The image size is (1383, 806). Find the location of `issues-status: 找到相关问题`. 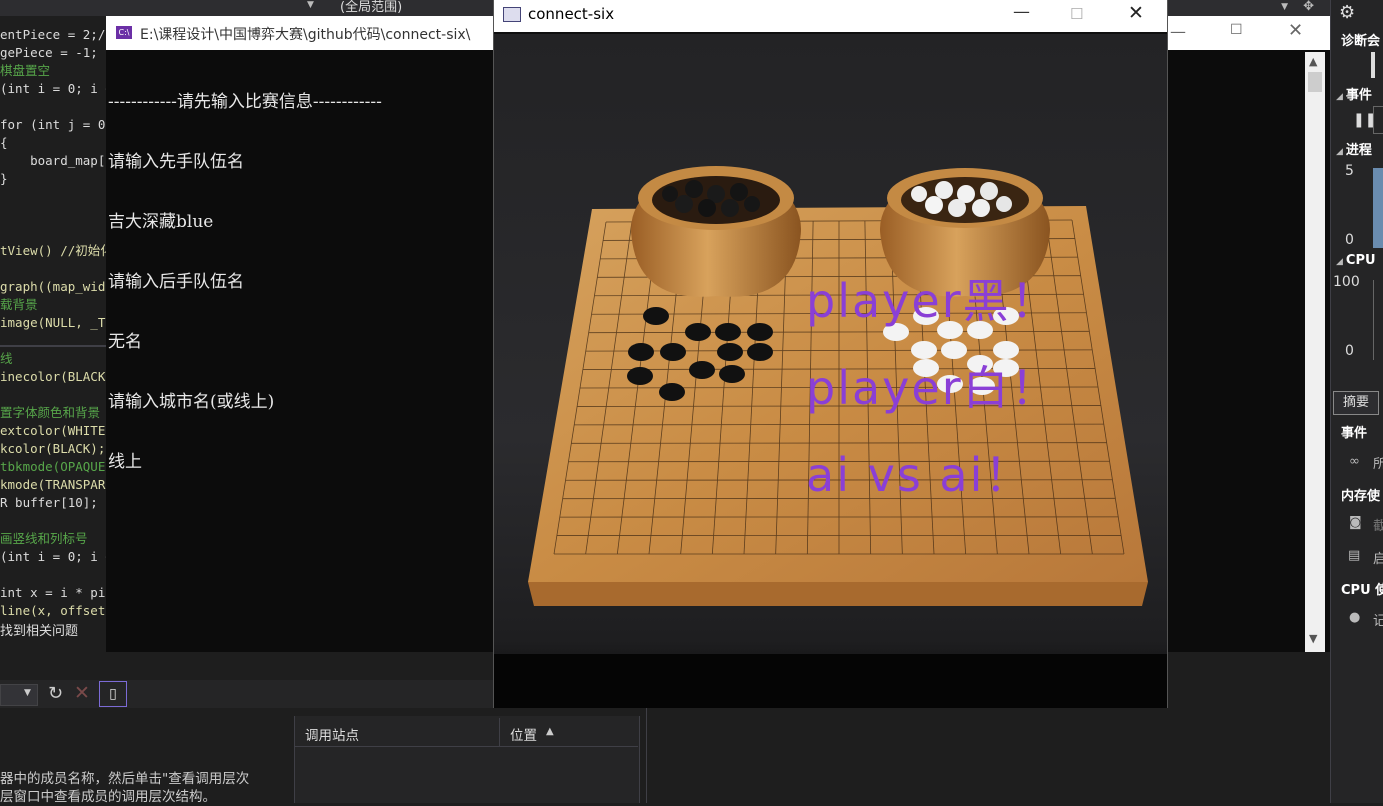

issues-status: 找到相关问题 is located at coordinates (53, 632).